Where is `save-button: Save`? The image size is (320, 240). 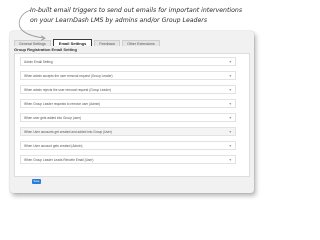
save-button: Save is located at coordinates (36, 181).